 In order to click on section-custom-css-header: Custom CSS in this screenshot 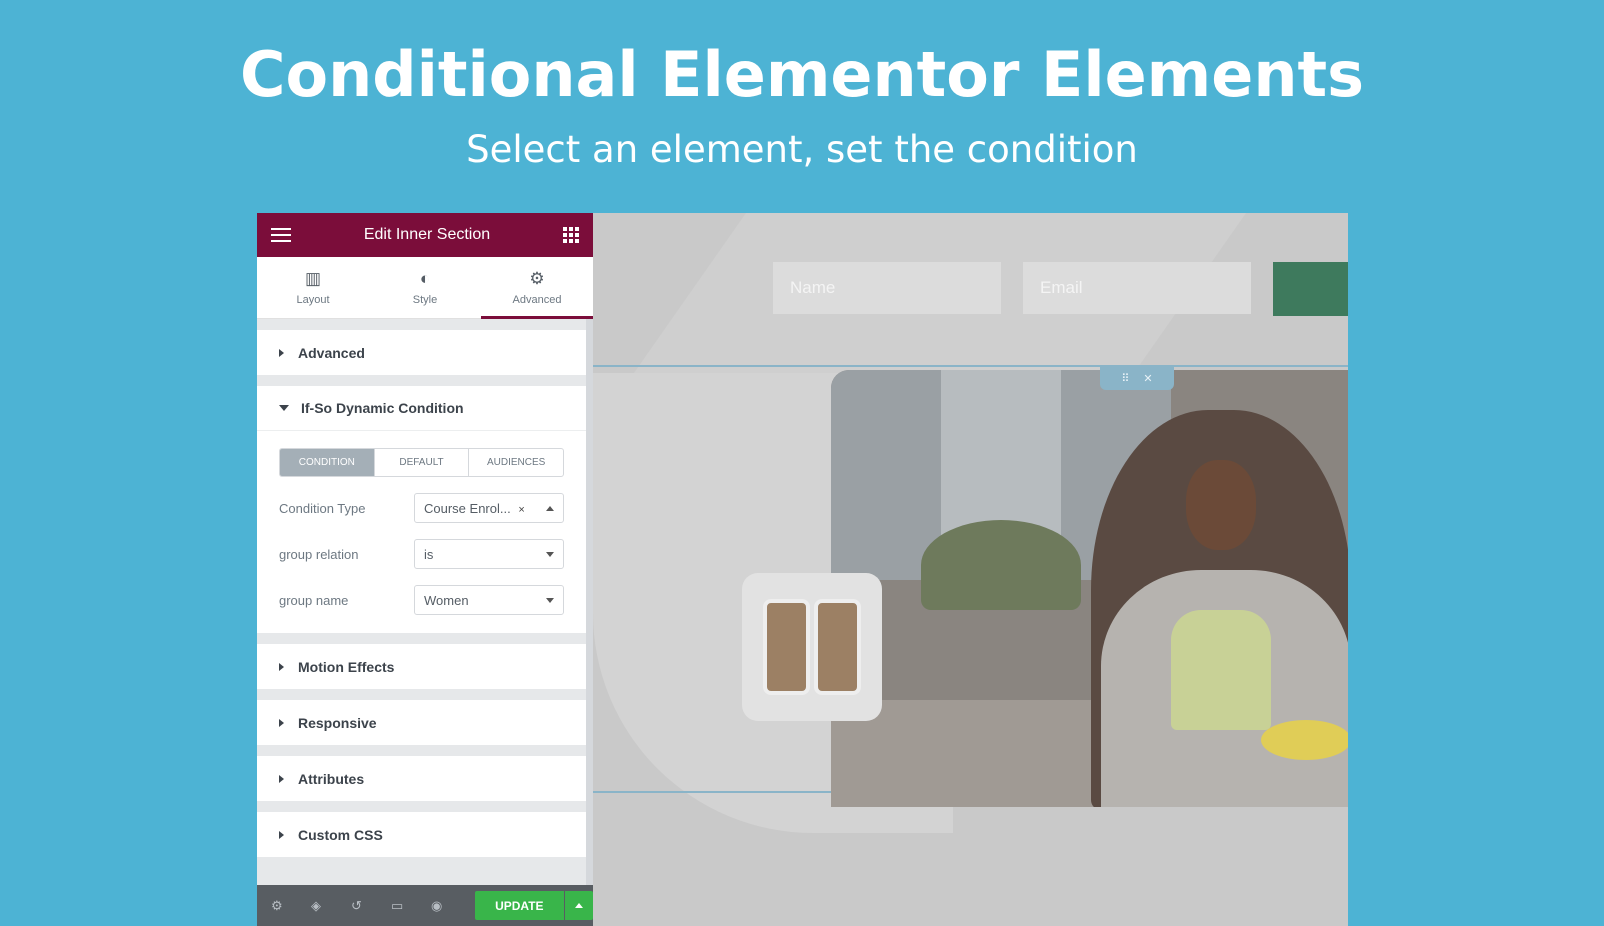, I will do `click(421, 834)`.